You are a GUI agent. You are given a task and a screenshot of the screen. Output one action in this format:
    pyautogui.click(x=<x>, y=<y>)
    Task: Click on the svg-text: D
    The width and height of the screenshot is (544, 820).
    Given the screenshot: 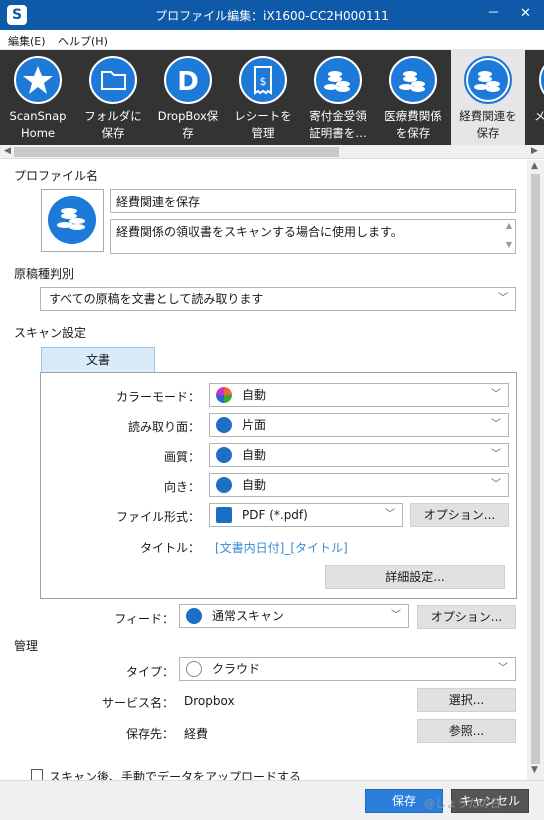 What is the action you would take?
    pyautogui.click(x=188, y=82)
    